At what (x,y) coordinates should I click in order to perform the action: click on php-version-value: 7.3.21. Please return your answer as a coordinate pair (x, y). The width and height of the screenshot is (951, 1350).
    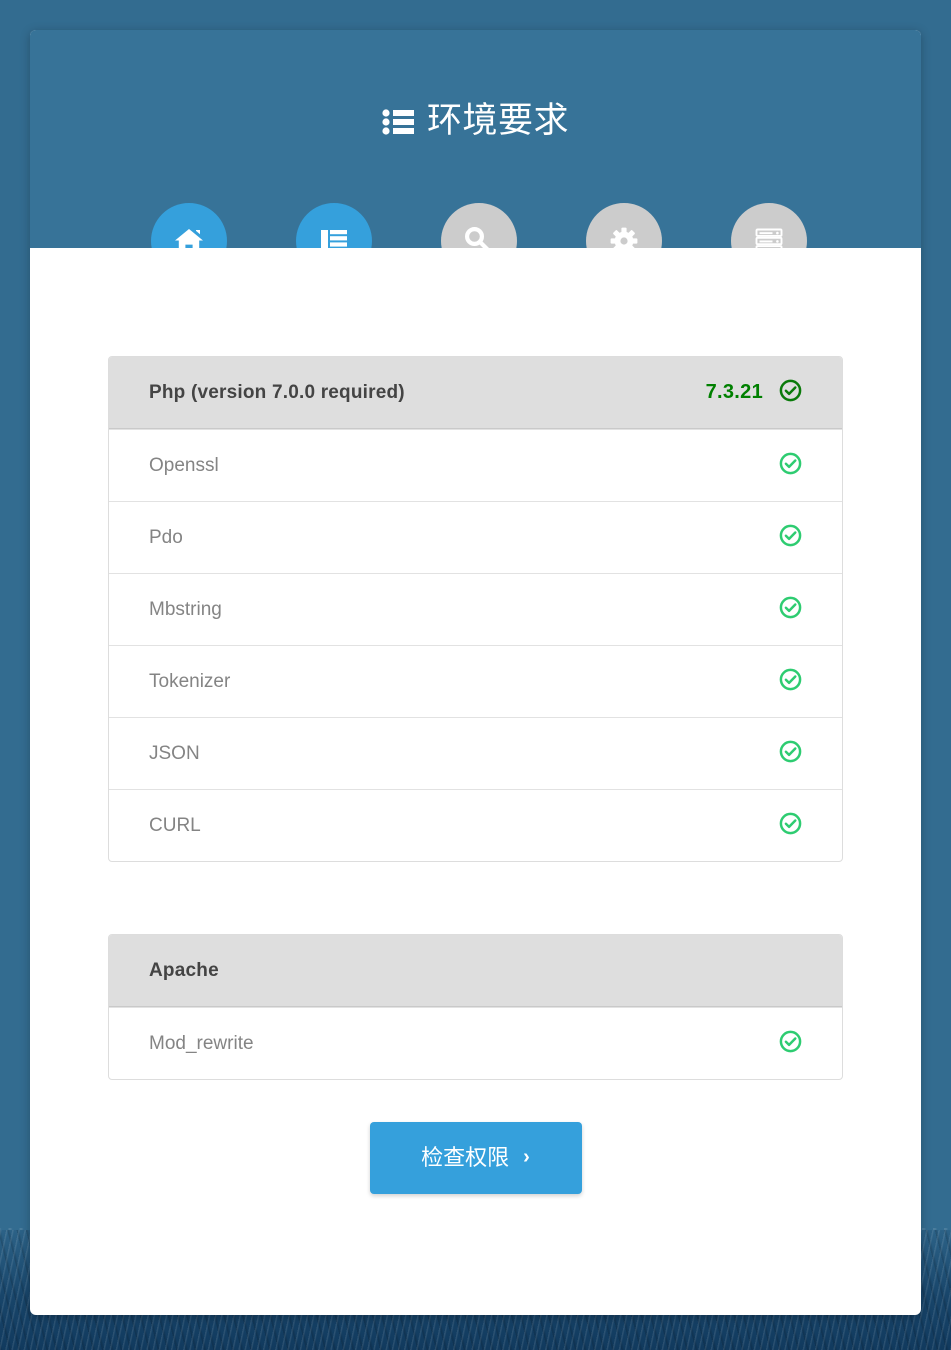
    Looking at the image, I should click on (734, 392).